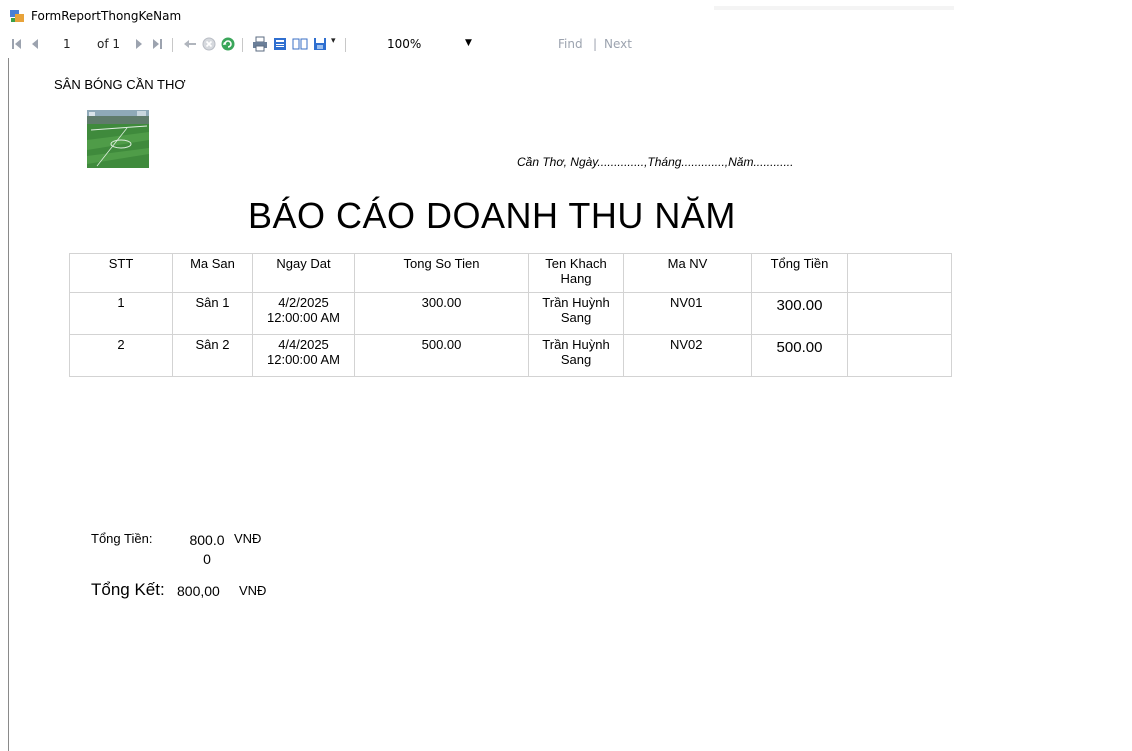 This screenshot has height=751, width=1132. I want to click on page-setup-icon, so click(300, 44).